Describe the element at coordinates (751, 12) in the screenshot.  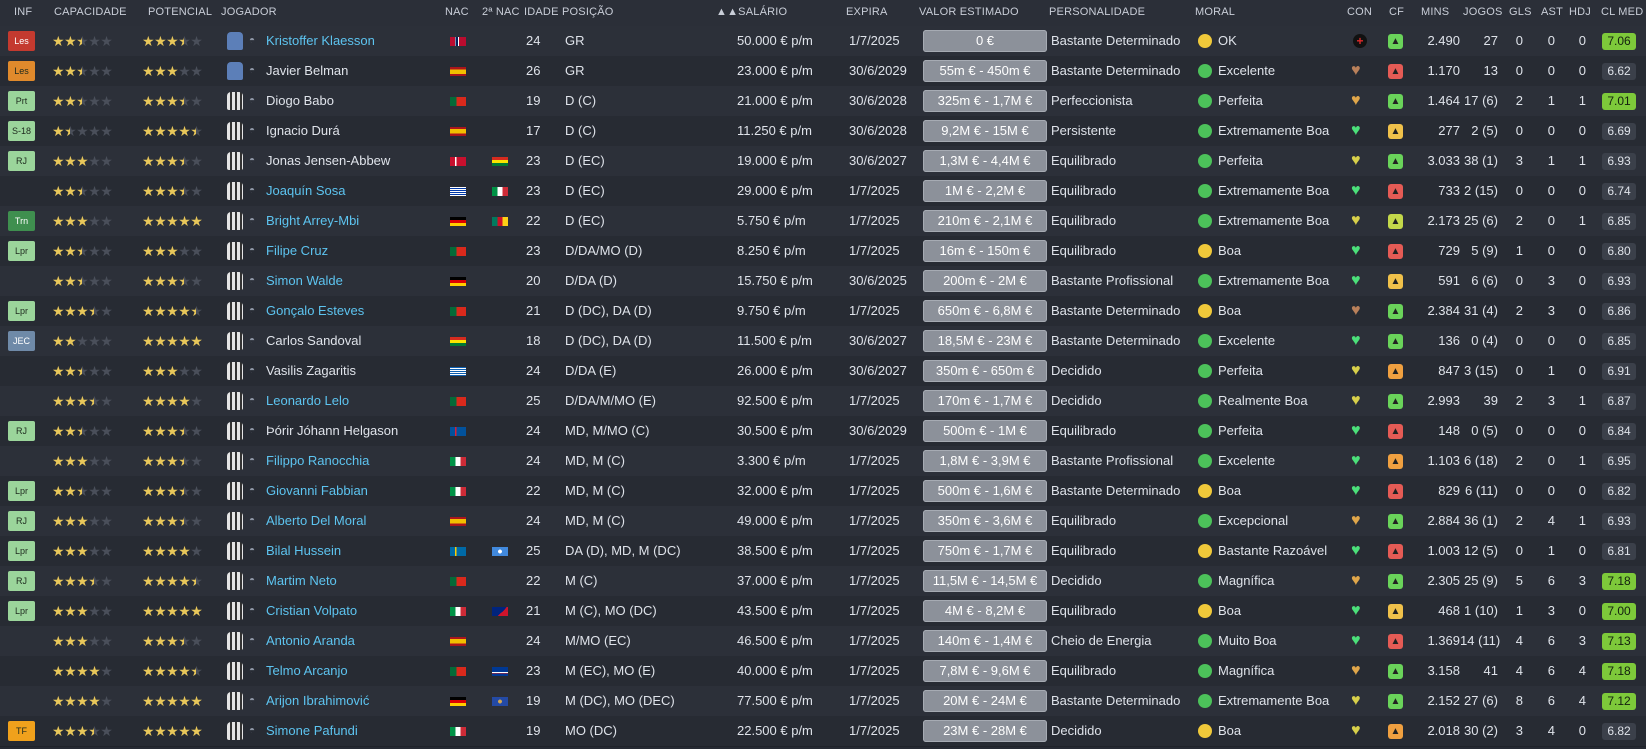
I see `header-salario: ▲▲SALÁRIO` at that location.